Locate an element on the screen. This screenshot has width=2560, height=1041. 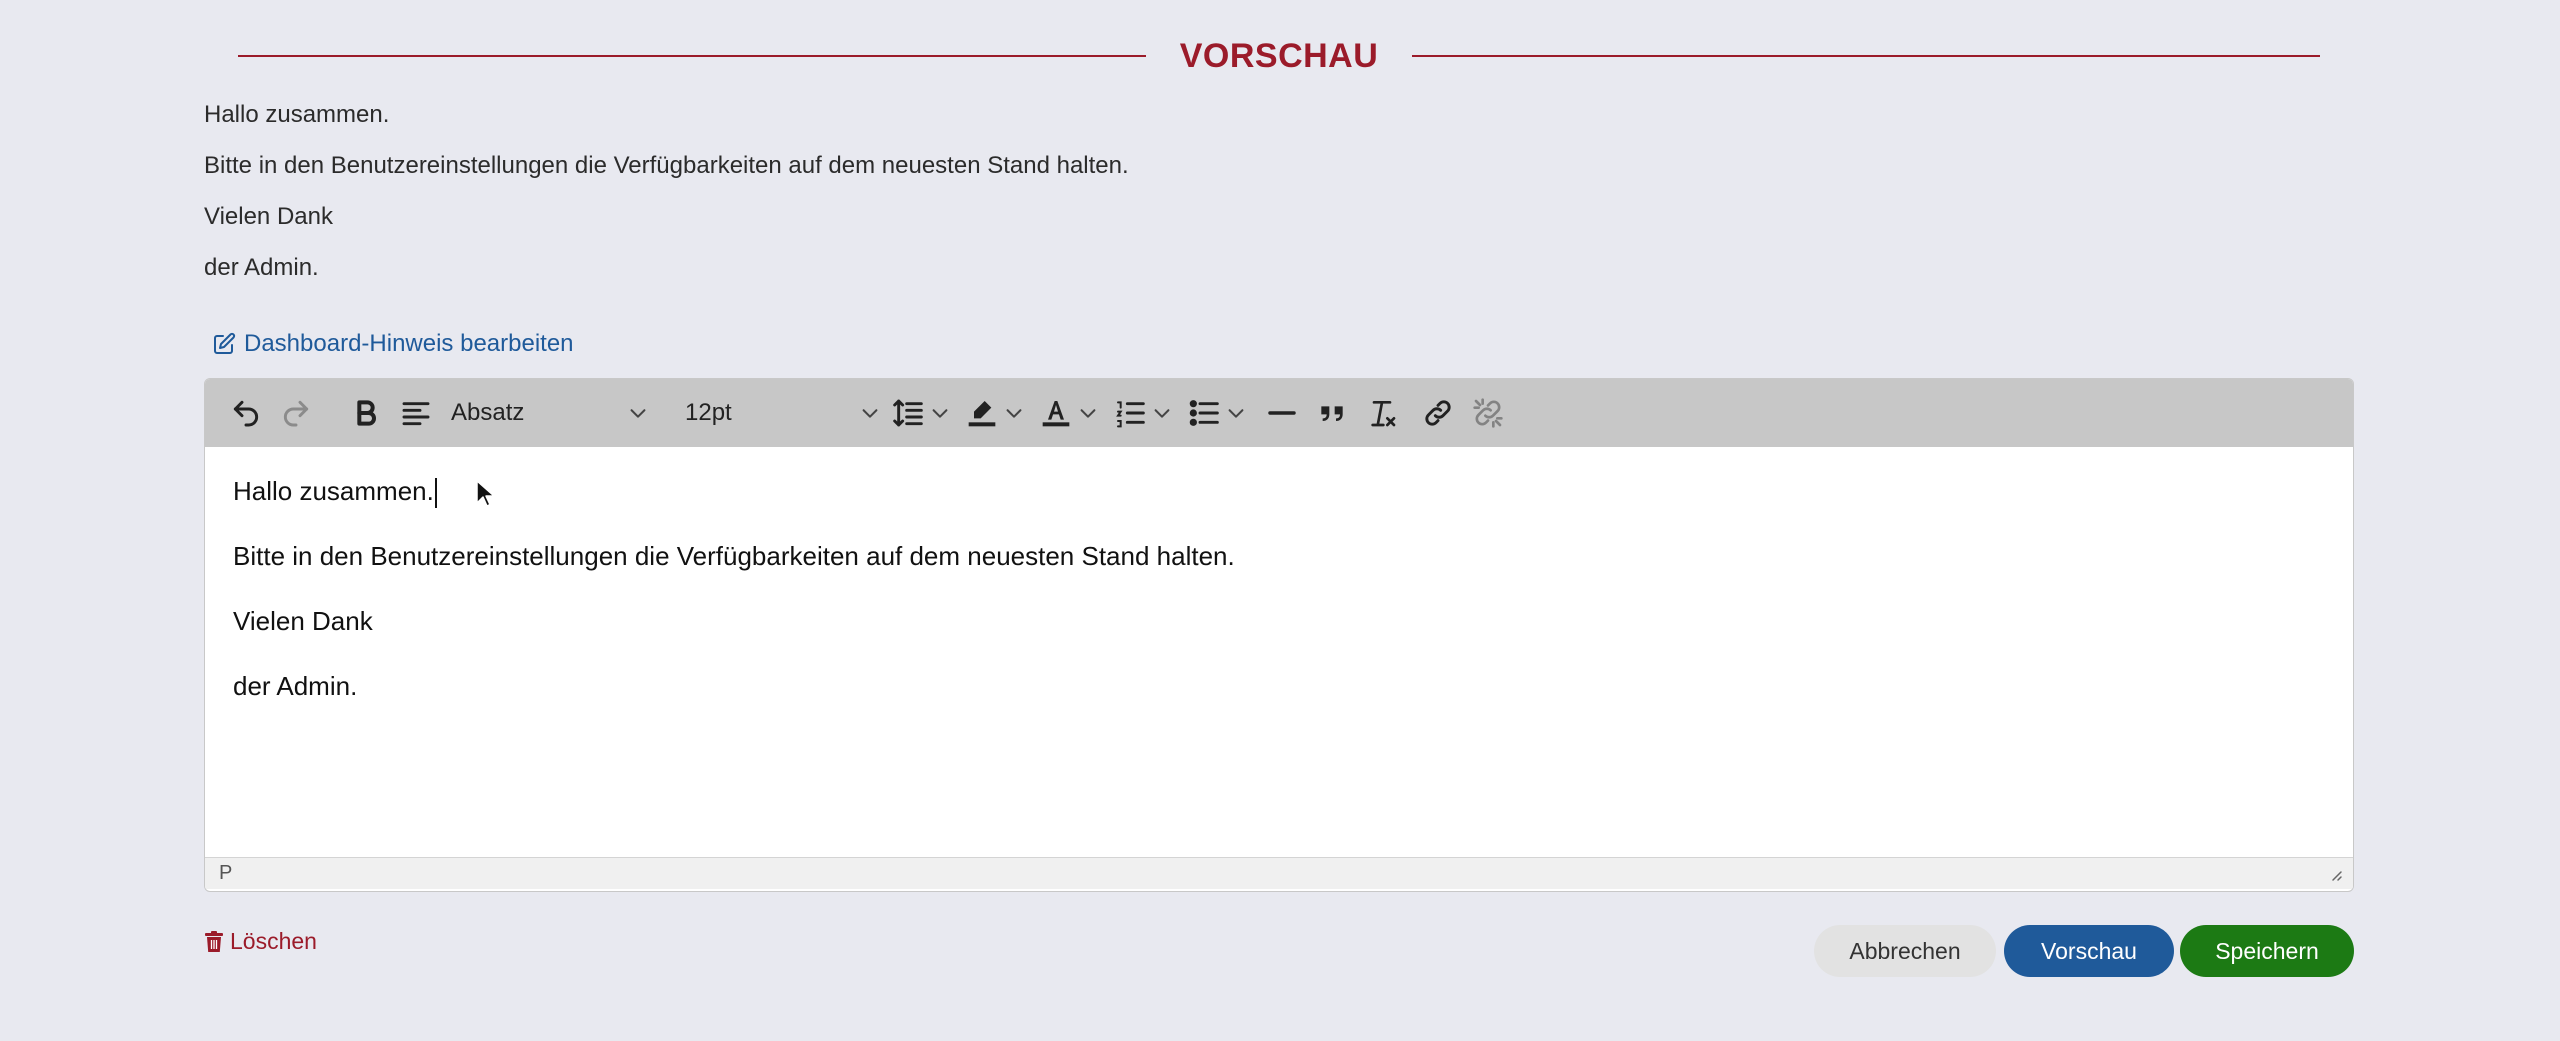
section-title: VORSCHAU is located at coordinates (1279, 55).